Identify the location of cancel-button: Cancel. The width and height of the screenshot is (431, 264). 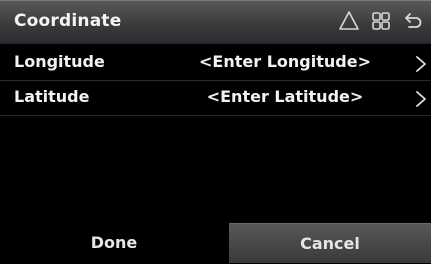
(330, 243).